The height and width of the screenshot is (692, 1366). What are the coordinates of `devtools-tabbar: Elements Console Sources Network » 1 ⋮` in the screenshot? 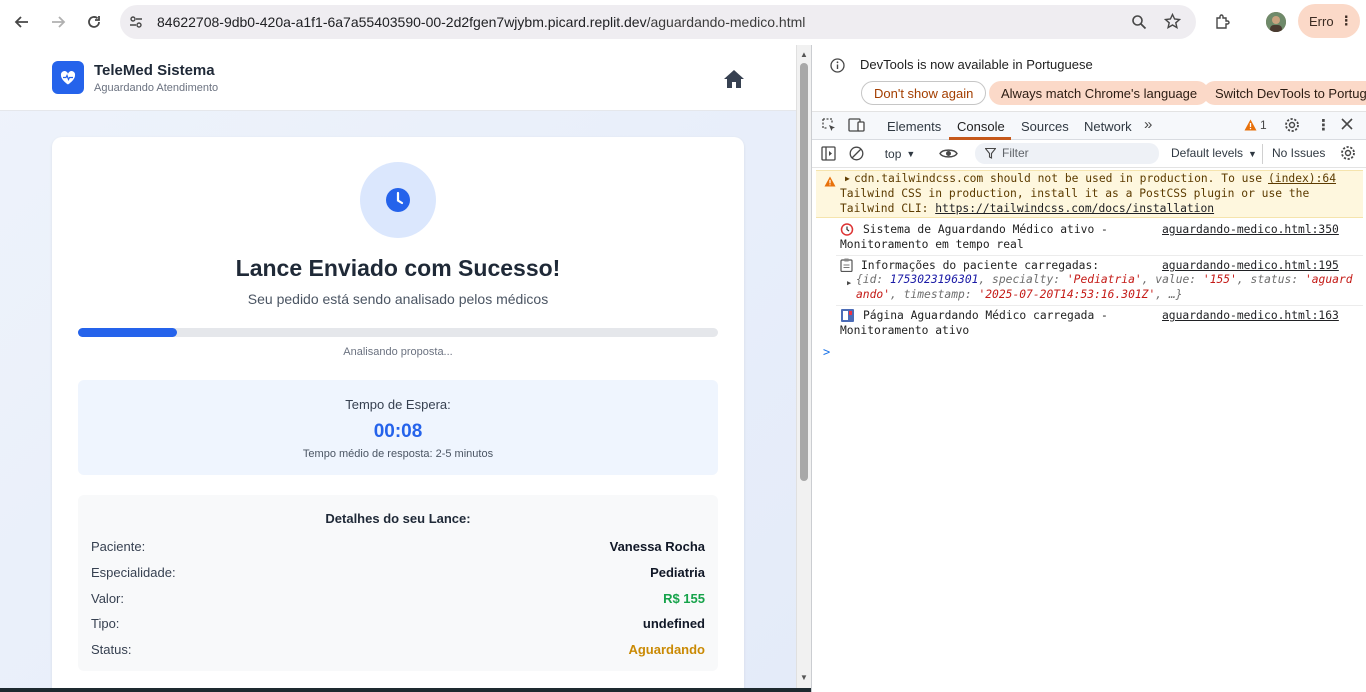 It's located at (1089, 126).